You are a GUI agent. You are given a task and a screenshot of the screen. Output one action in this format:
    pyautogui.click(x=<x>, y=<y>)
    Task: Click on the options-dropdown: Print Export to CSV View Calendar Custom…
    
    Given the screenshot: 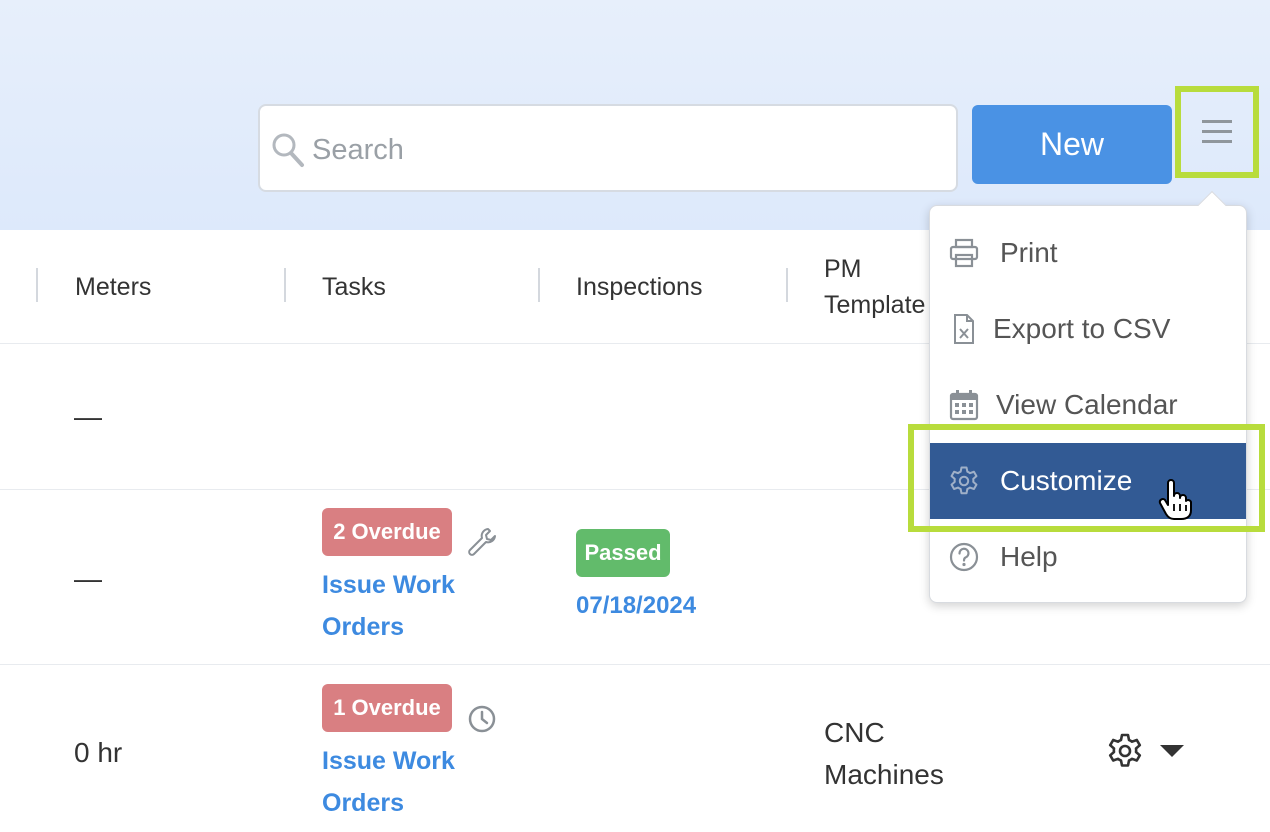 What is the action you would take?
    pyautogui.click(x=1088, y=396)
    